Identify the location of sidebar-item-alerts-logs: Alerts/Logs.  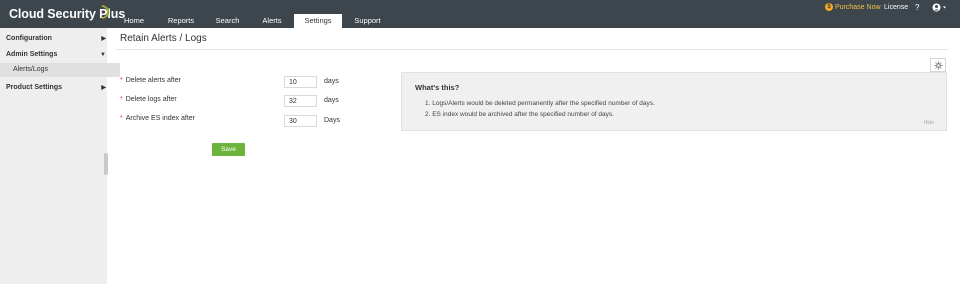
(60, 70).